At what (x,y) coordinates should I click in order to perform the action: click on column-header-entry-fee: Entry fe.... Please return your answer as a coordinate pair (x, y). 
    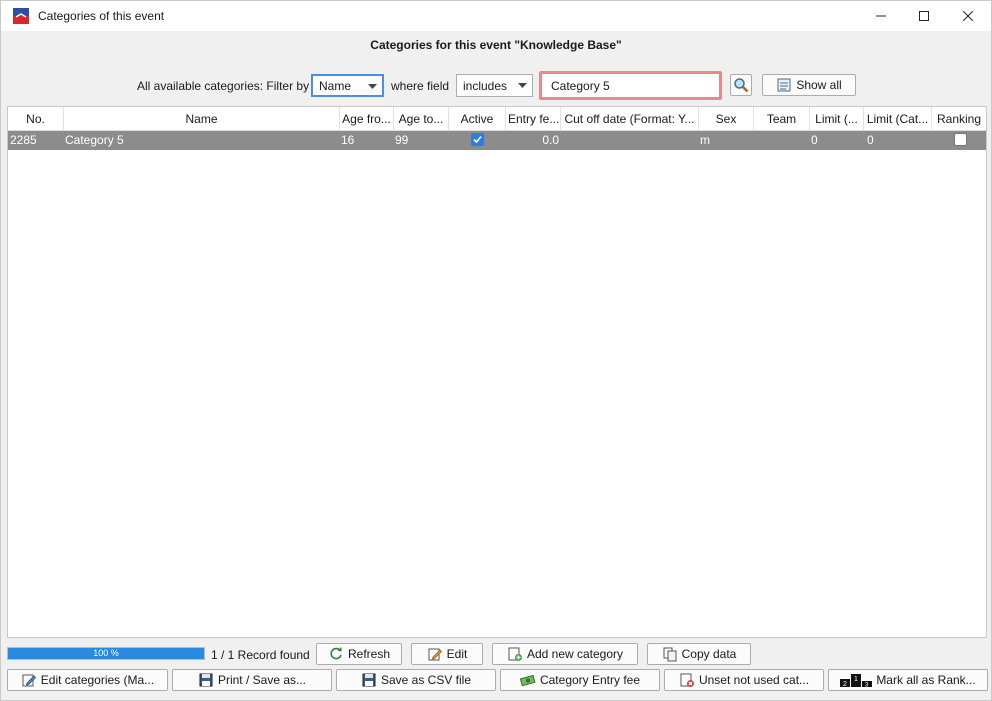
    Looking at the image, I should click on (533, 119).